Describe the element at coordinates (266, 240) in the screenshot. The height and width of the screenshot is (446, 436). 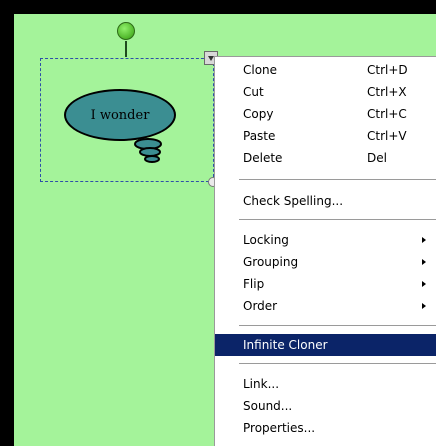
I see `menu-item-label: Locking` at that location.